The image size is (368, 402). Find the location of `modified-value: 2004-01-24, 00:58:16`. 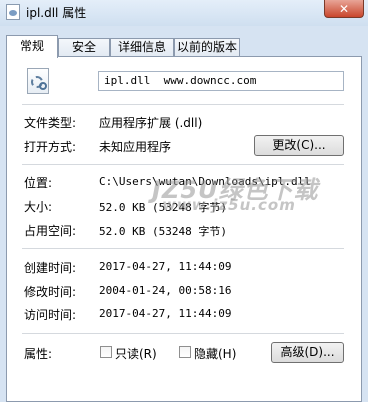

modified-value: 2004-01-24, 00:58:16 is located at coordinates (165, 290).